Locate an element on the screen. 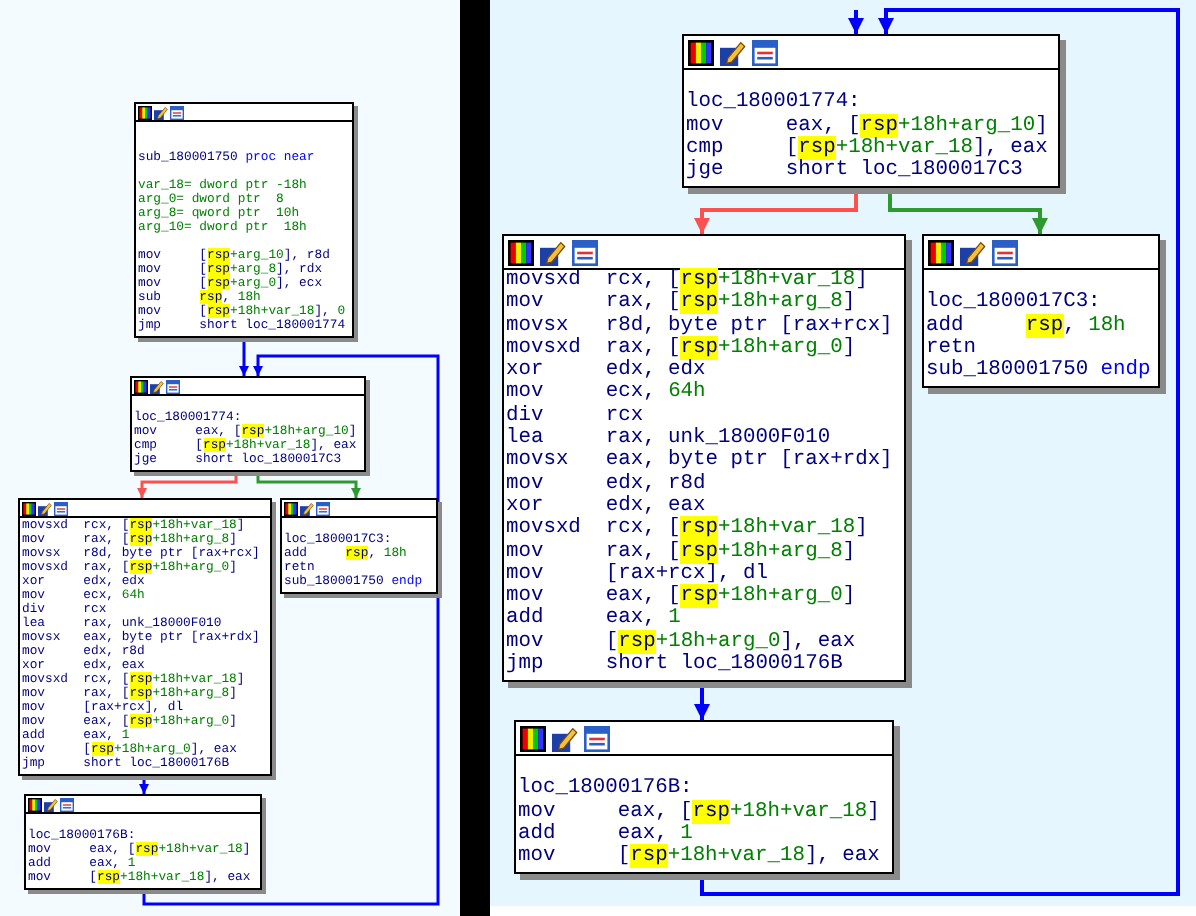  code-line: mov [rax+rcx], dl is located at coordinates (637, 574).